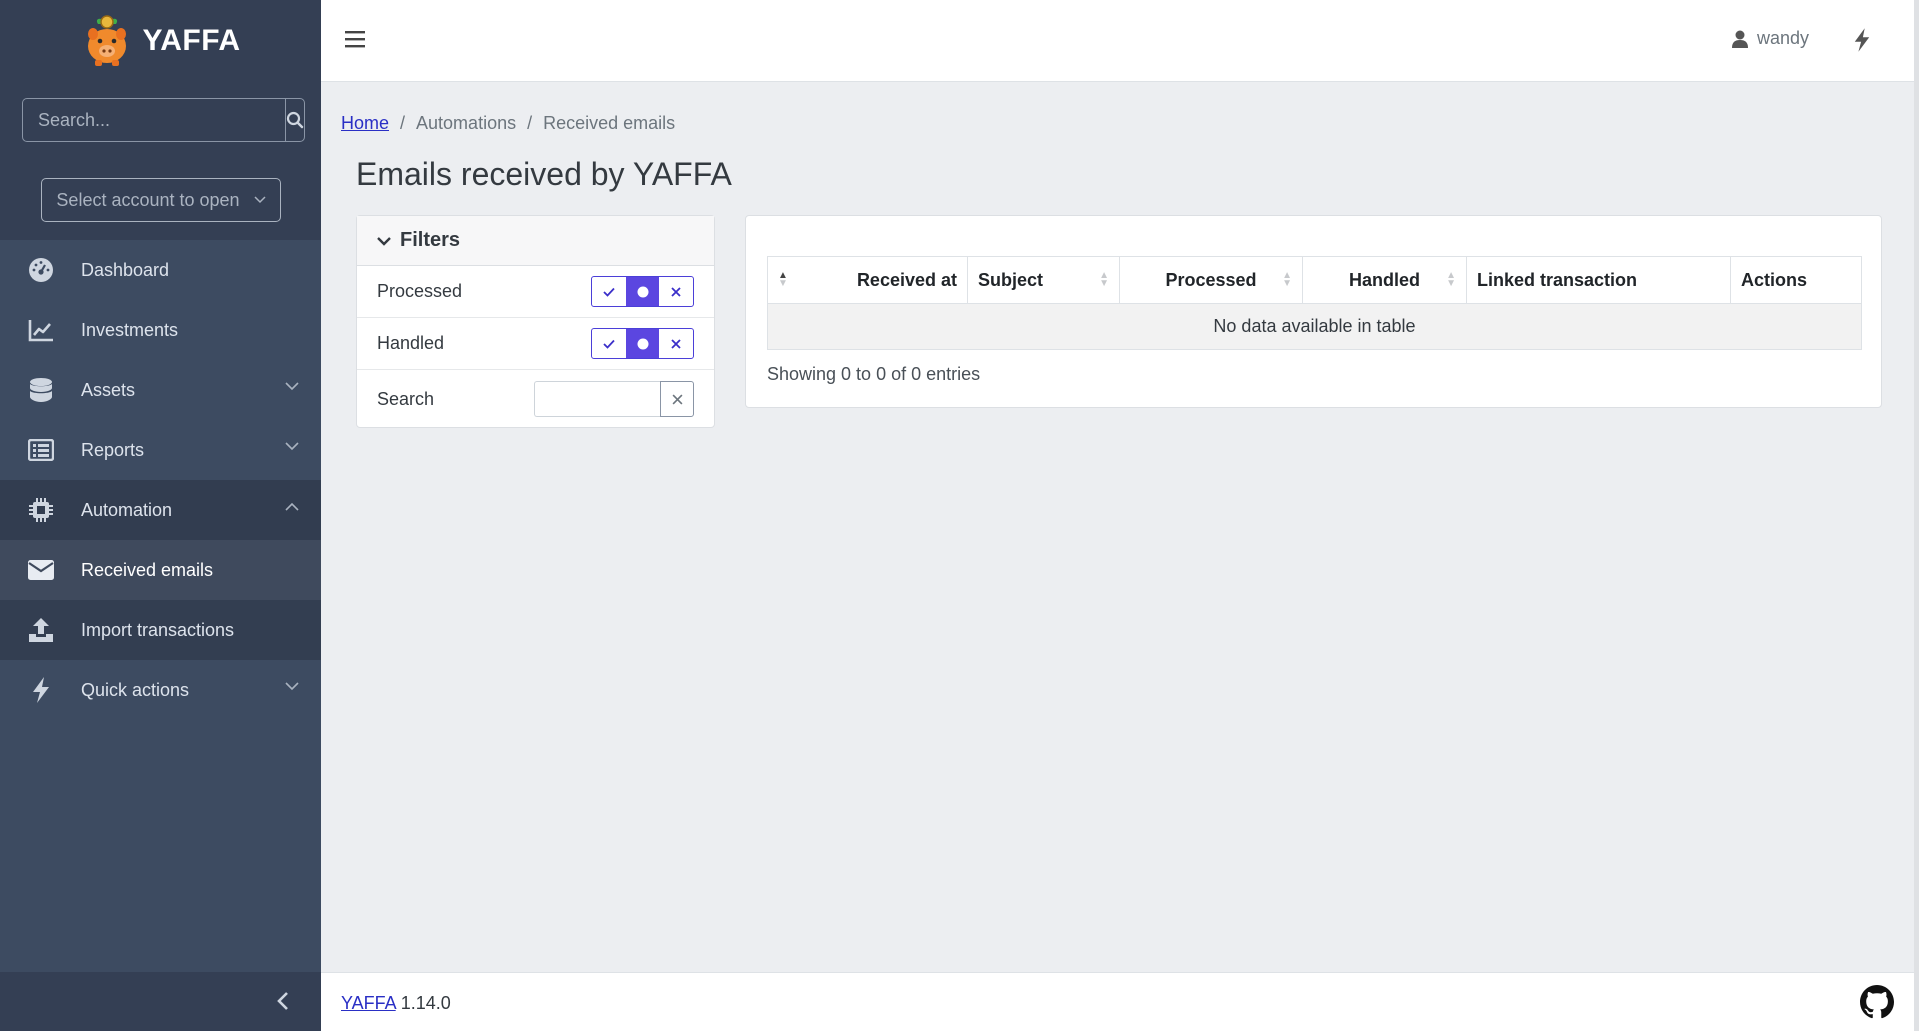 The height and width of the screenshot is (1031, 1919). I want to click on user-icon, so click(1739, 39).